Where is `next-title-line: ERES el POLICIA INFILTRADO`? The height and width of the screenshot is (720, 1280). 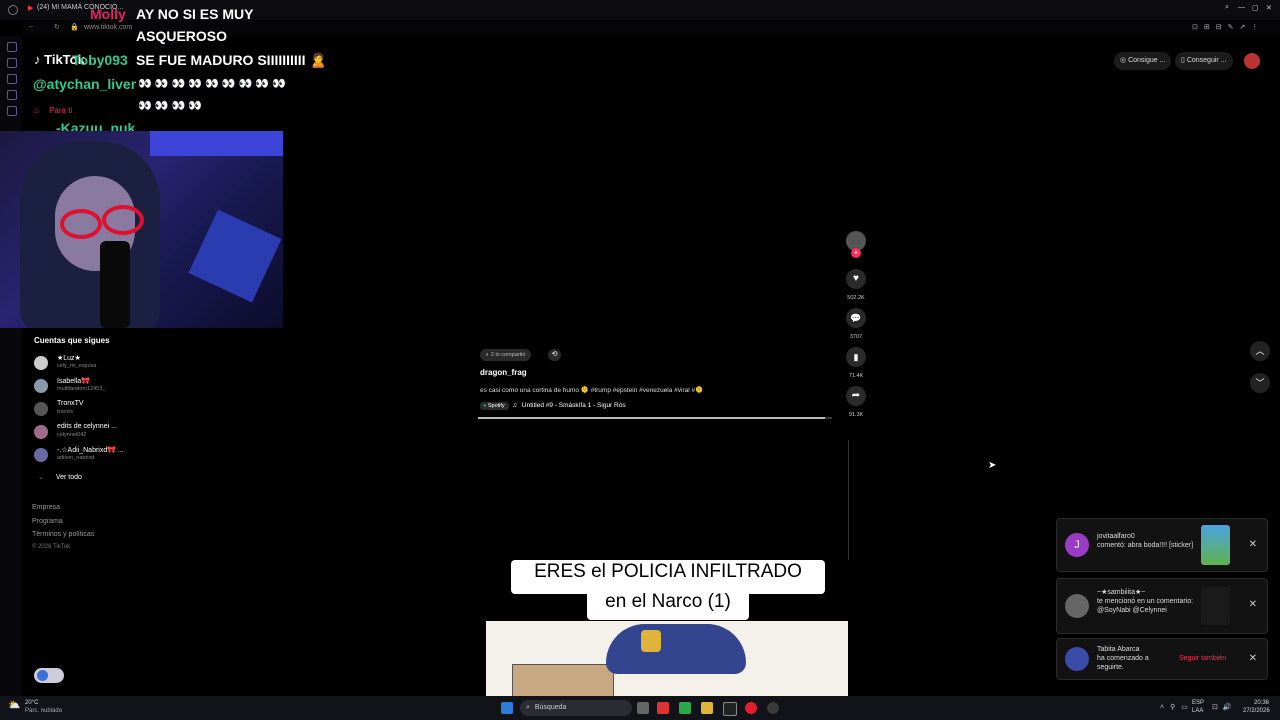 next-title-line: ERES el POLICIA INFILTRADO is located at coordinates (668, 571).